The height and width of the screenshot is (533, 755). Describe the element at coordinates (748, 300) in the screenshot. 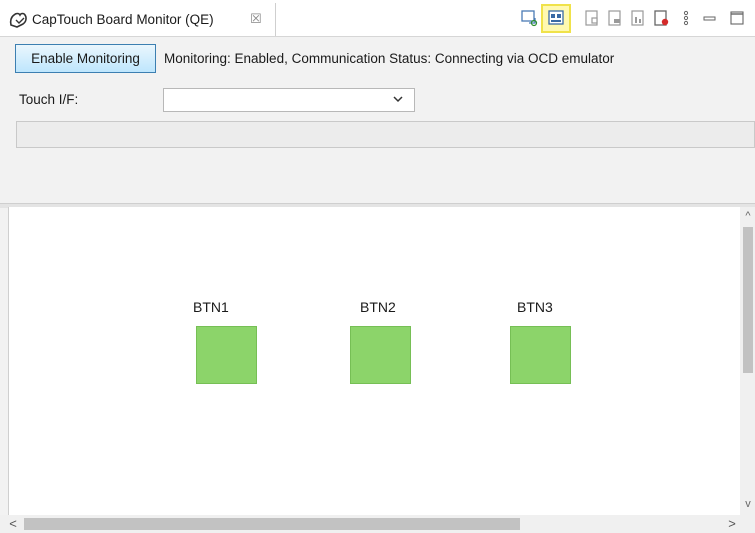

I see `vertical-scroll-thumb` at that location.